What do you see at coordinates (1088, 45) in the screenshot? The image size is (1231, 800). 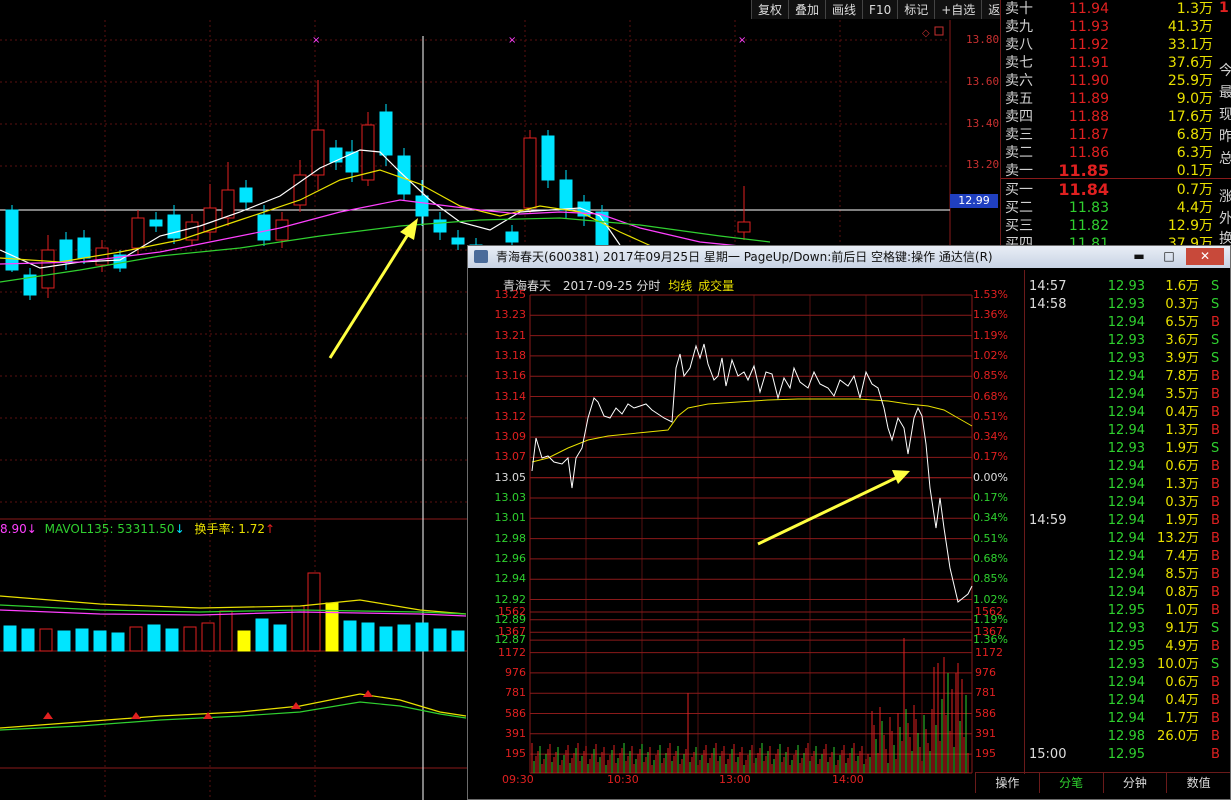 I see `row-price: 11.92` at bounding box center [1088, 45].